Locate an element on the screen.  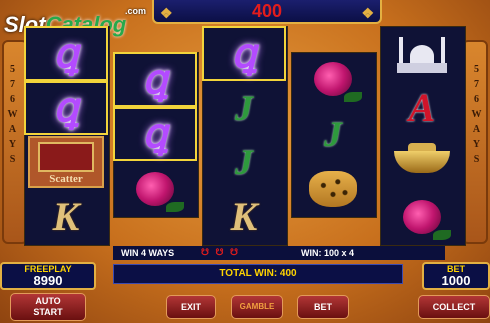
top-win-display: ❖ 400 ❖ is located at coordinates (267, 12).